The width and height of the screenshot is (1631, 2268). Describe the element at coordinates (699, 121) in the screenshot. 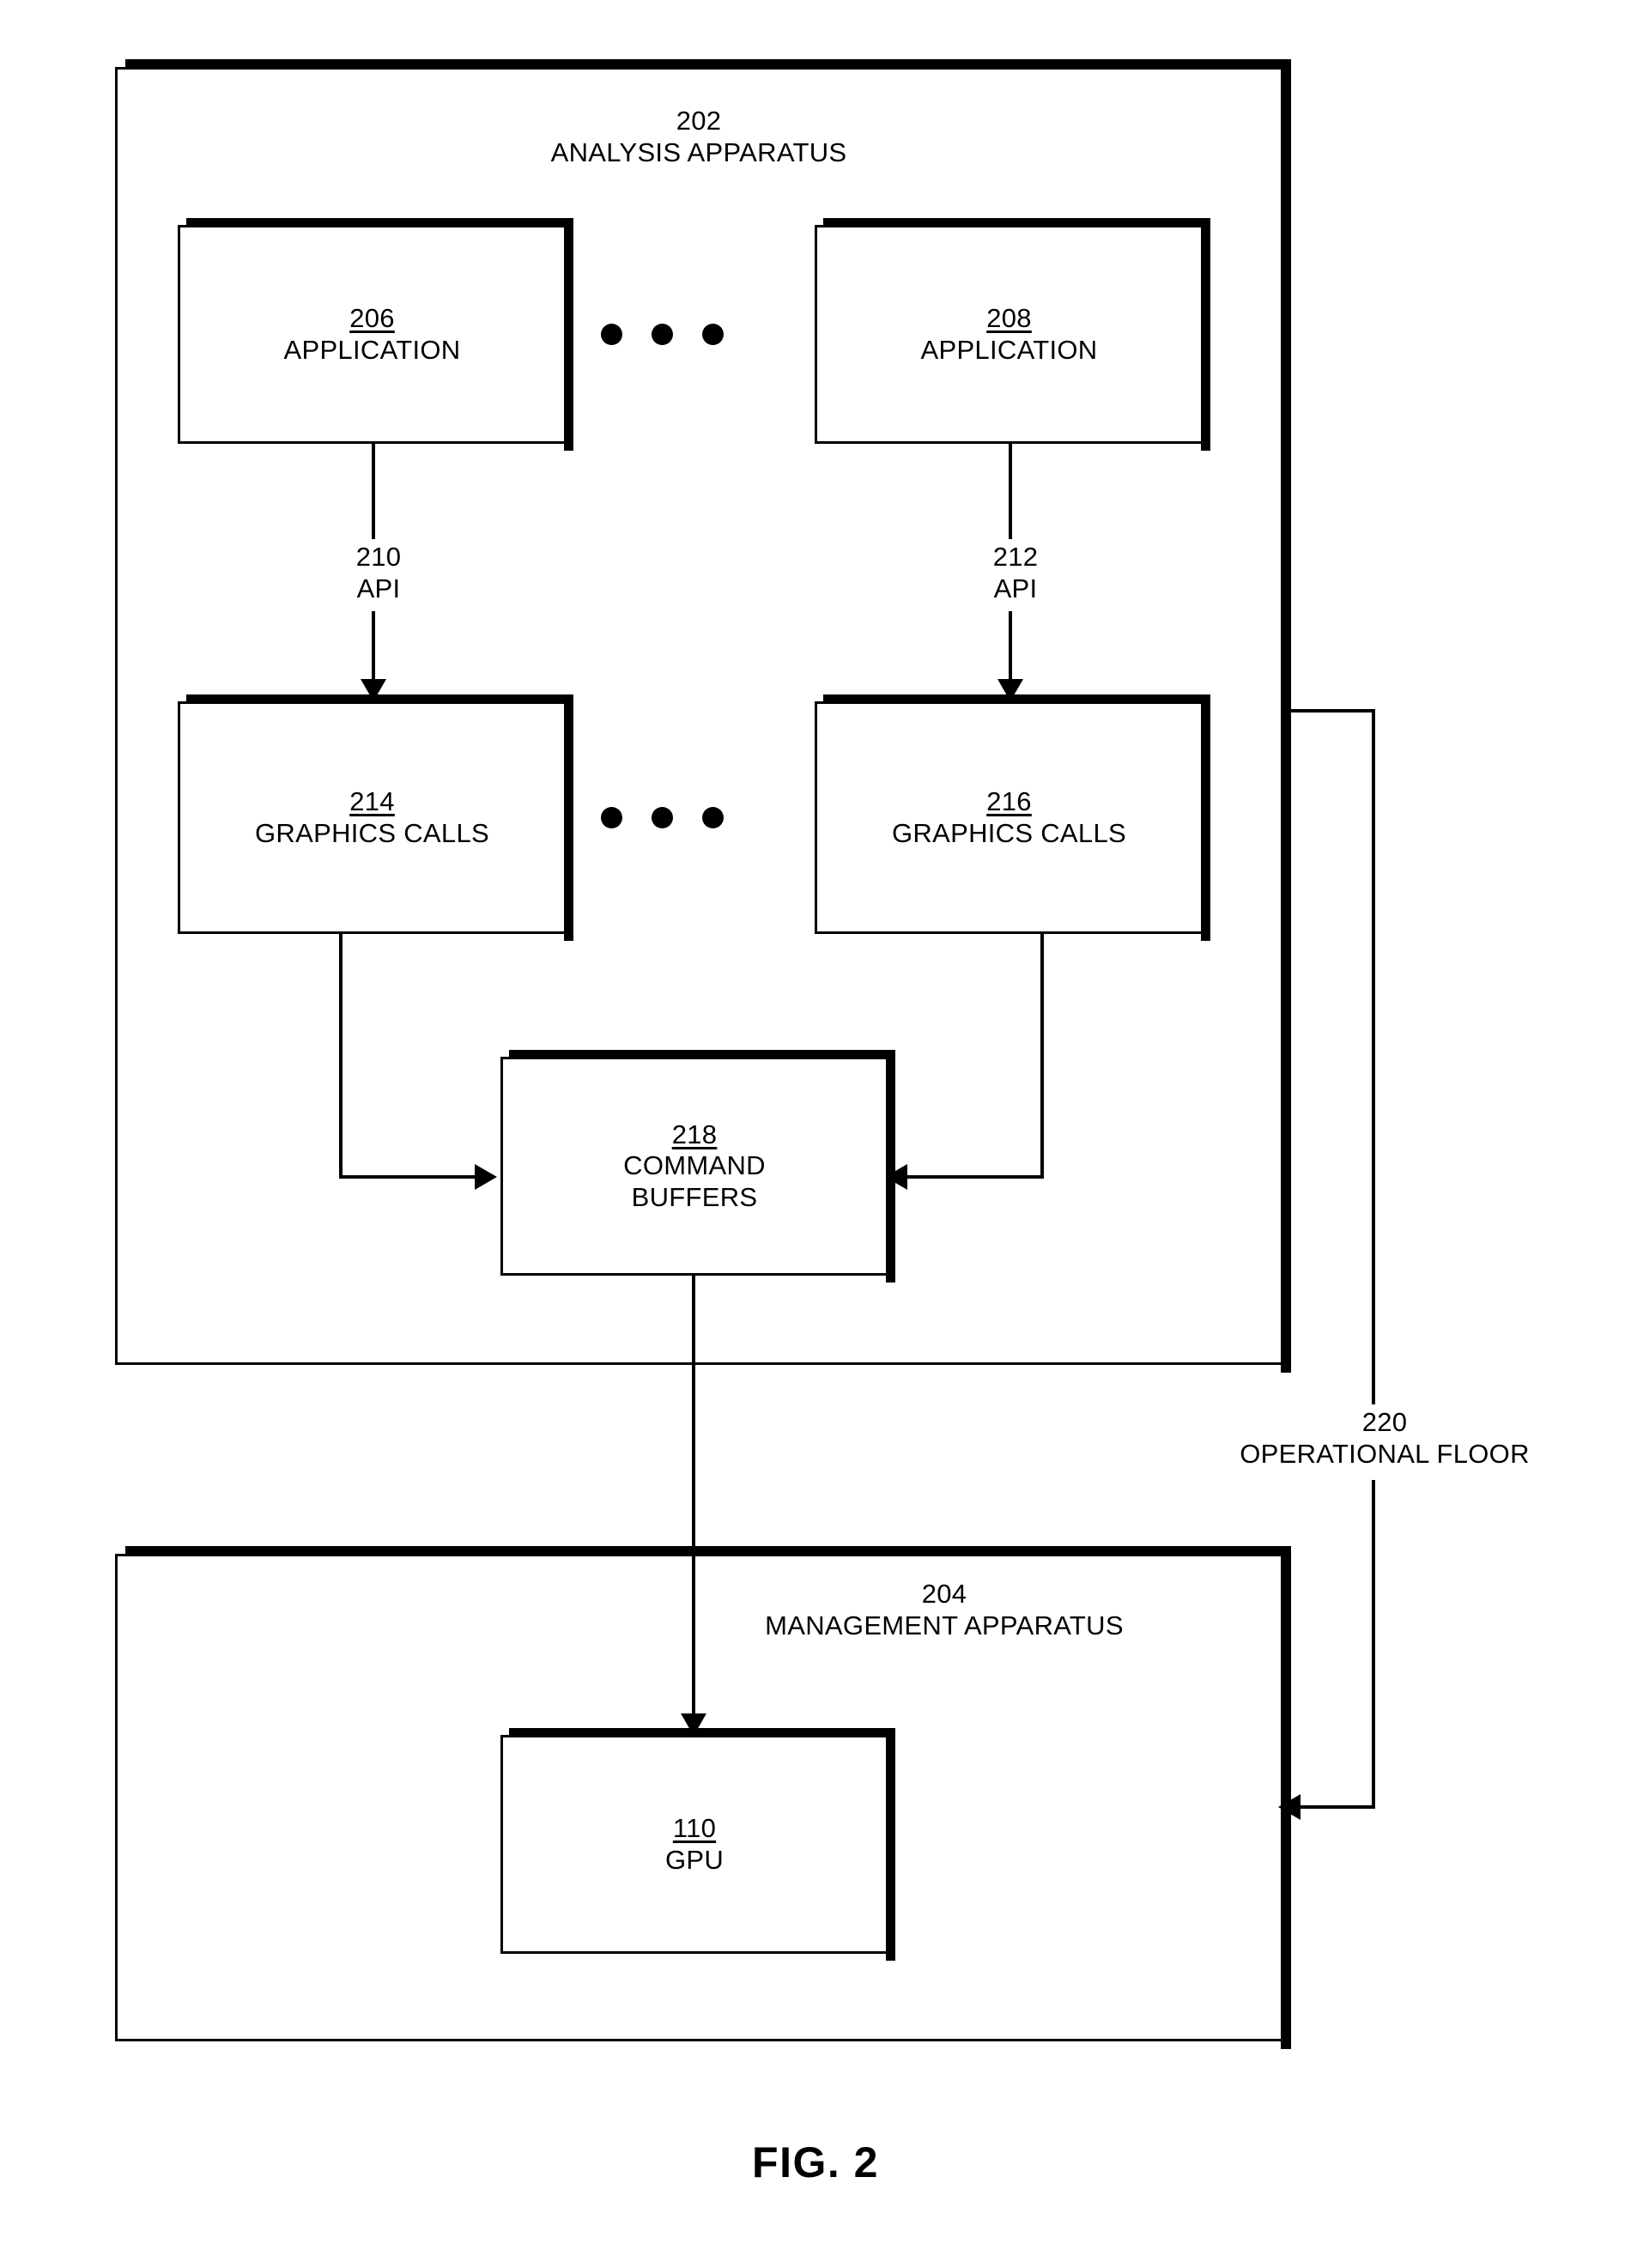

I see `analysis-apparatus-ref: 202` at that location.